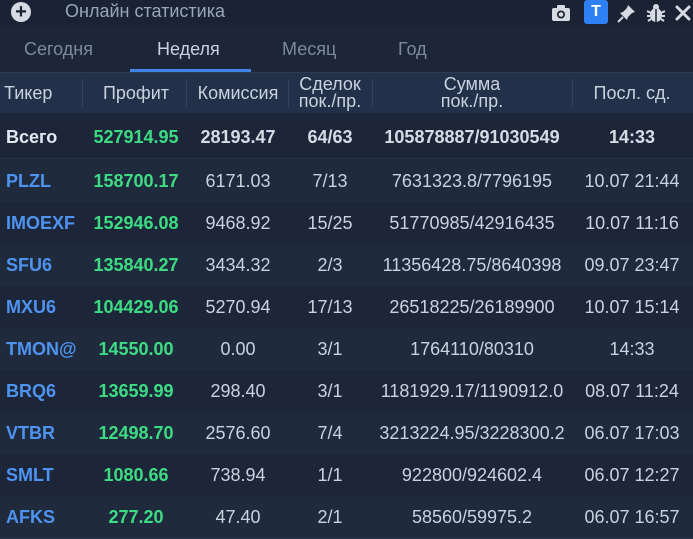  I want to click on header-sum-line2: пок./пр., so click(472, 101).